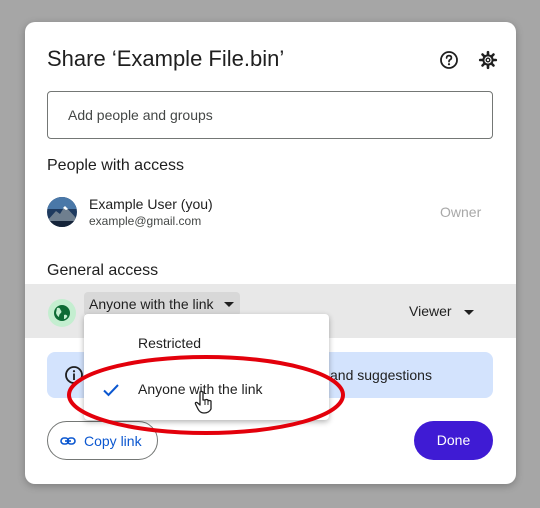 The image size is (540, 508). What do you see at coordinates (170, 343) in the screenshot?
I see `menu-item-label: Restricted` at bounding box center [170, 343].